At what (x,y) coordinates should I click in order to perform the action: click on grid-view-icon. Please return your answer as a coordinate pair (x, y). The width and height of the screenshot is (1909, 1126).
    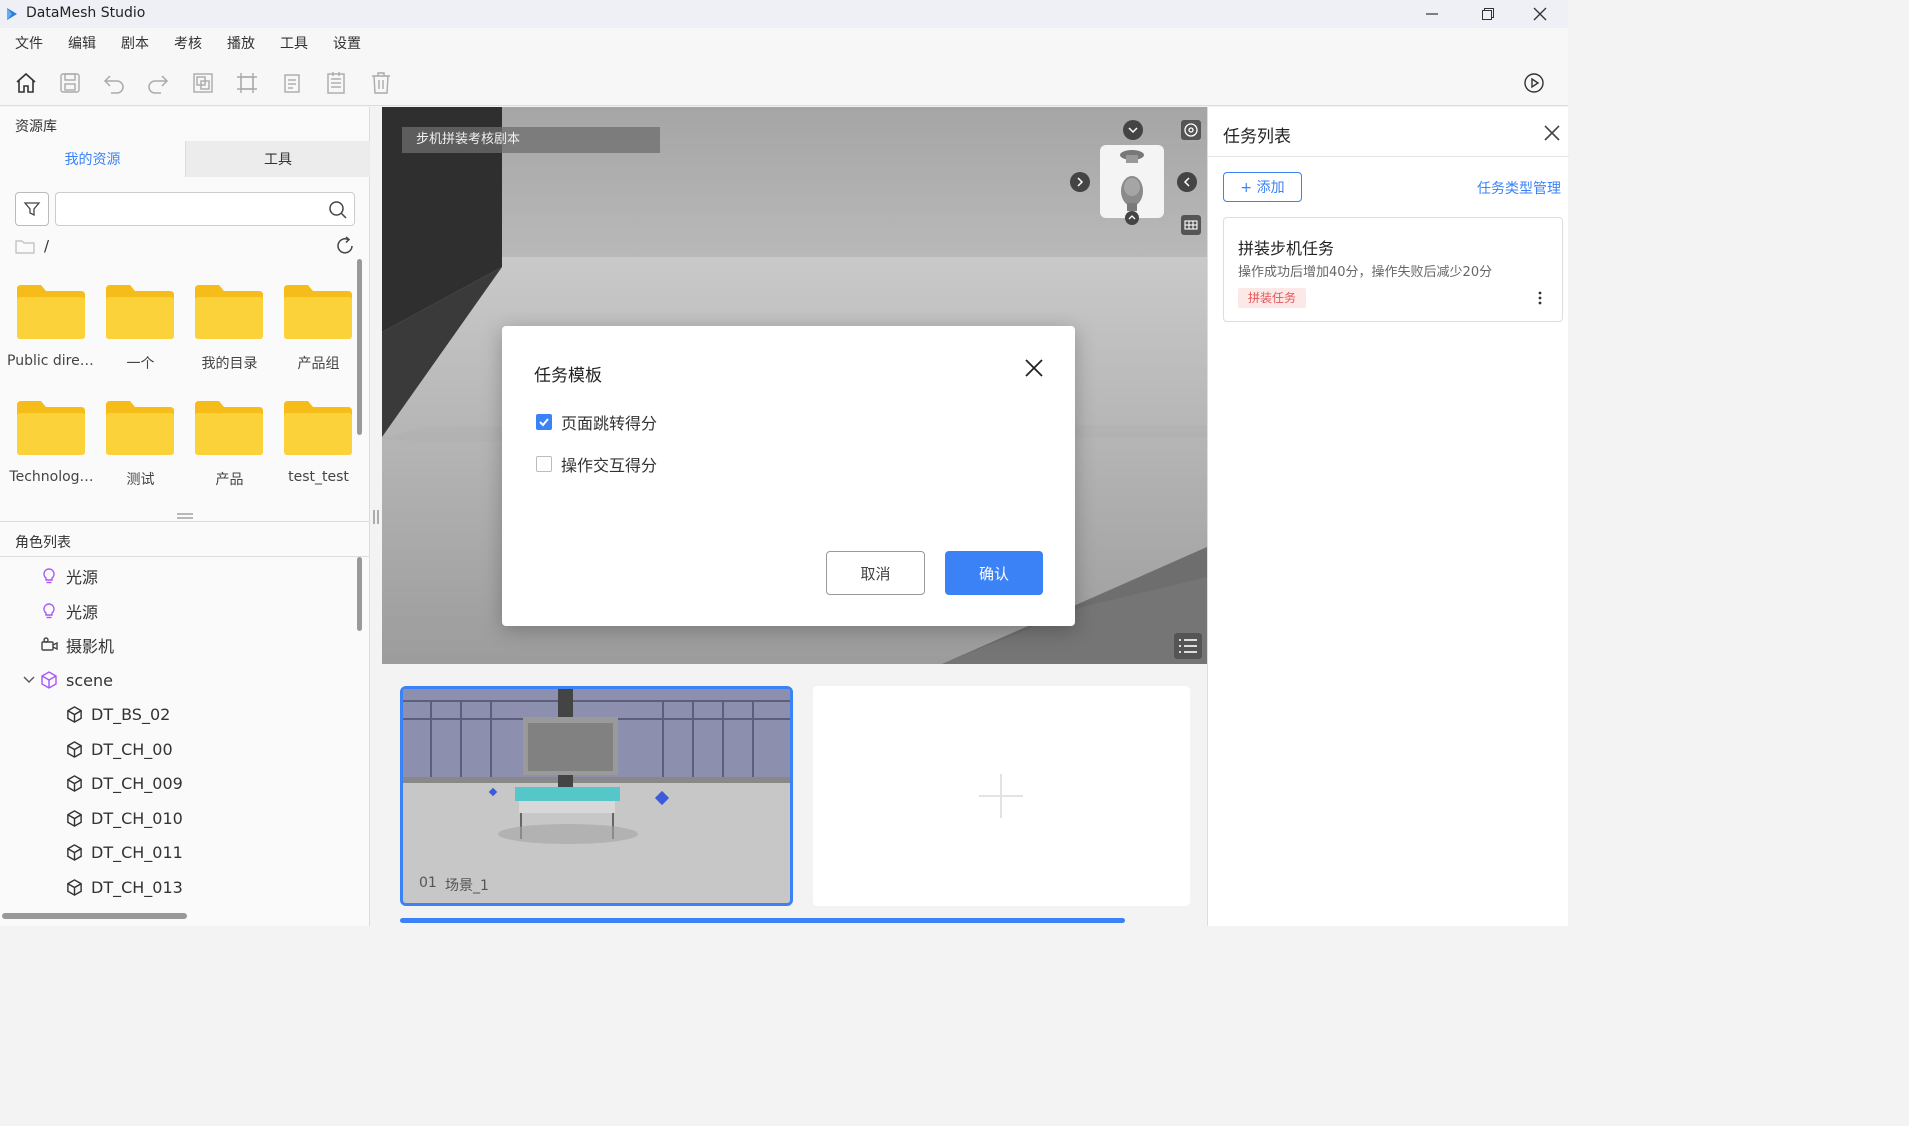
    Looking at the image, I should click on (1191, 225).